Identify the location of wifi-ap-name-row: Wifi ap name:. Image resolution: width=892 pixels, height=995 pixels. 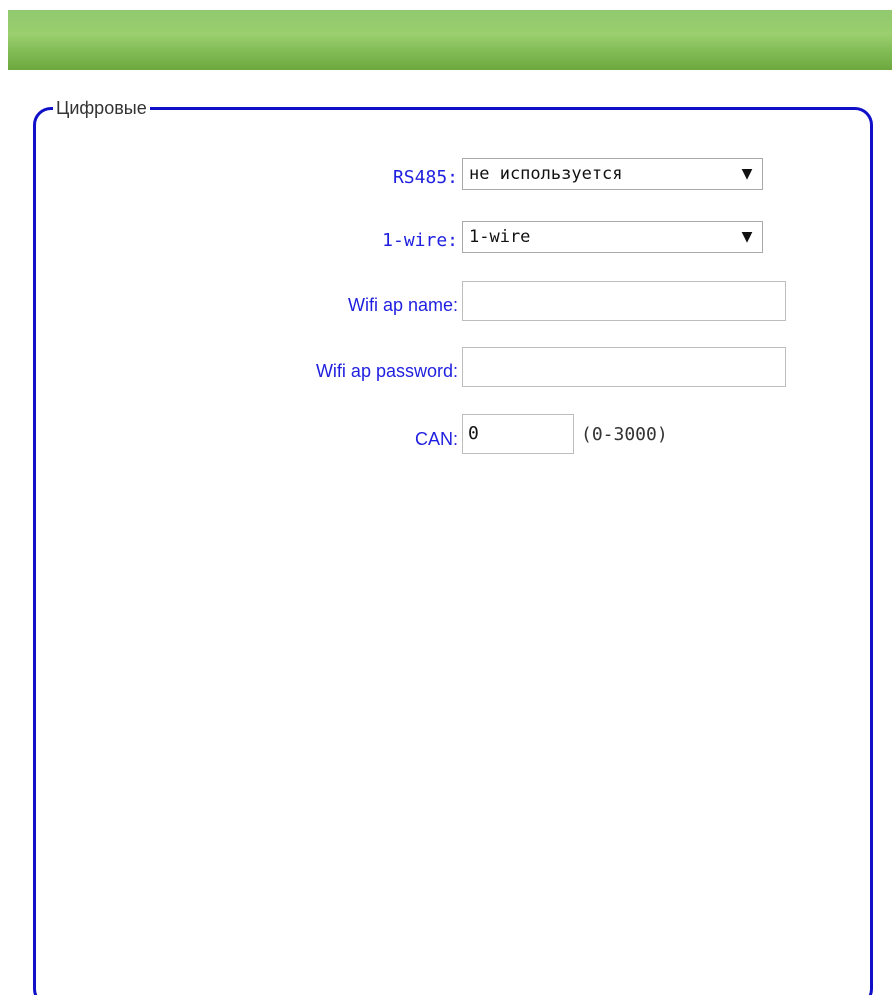
(453, 301).